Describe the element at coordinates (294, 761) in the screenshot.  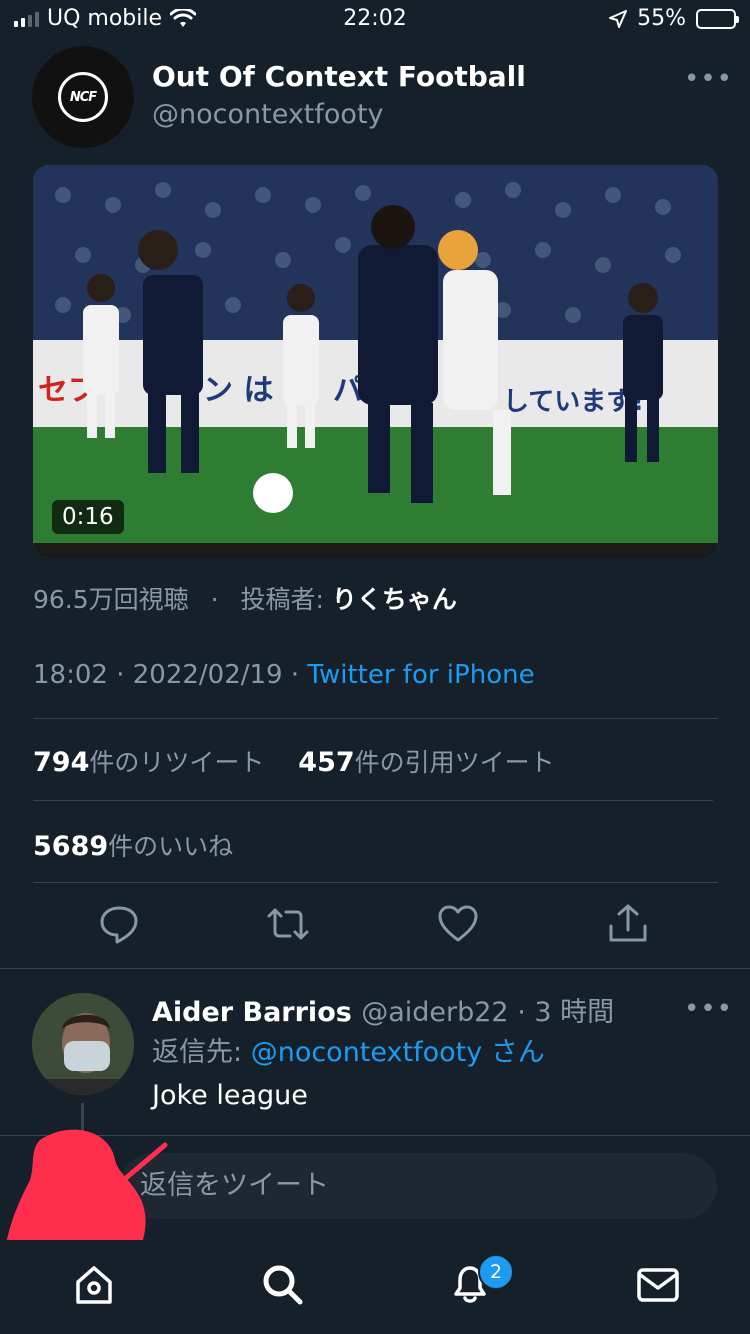
I see `retweet-stats: 794件のリツイート 457件の引用ツイート` at that location.